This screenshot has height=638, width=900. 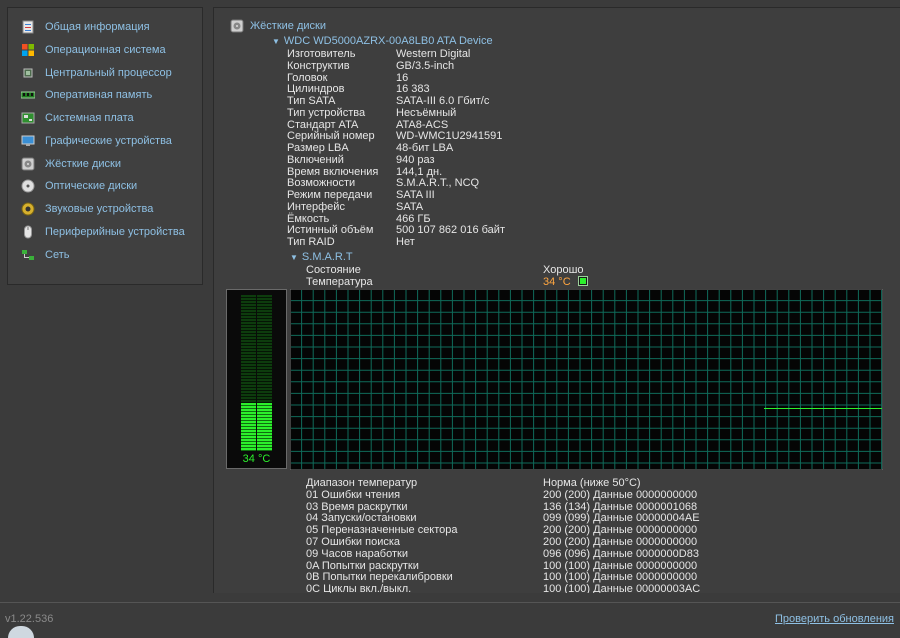 What do you see at coordinates (105, 49) in the screenshot?
I see `sidebar-item-label: Операционная система` at bounding box center [105, 49].